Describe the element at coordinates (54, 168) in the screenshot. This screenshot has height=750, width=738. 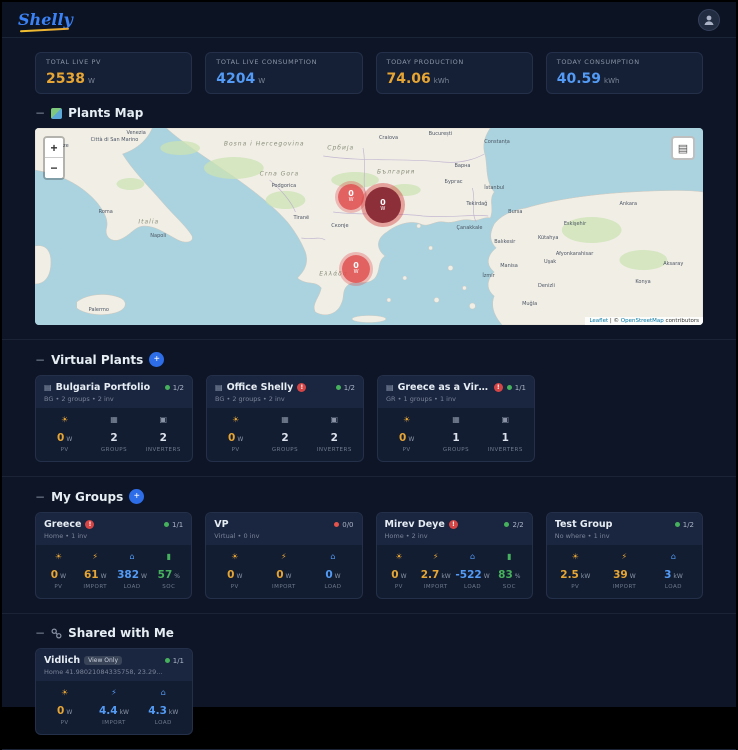
I see `zoom-out-button: −` at that location.